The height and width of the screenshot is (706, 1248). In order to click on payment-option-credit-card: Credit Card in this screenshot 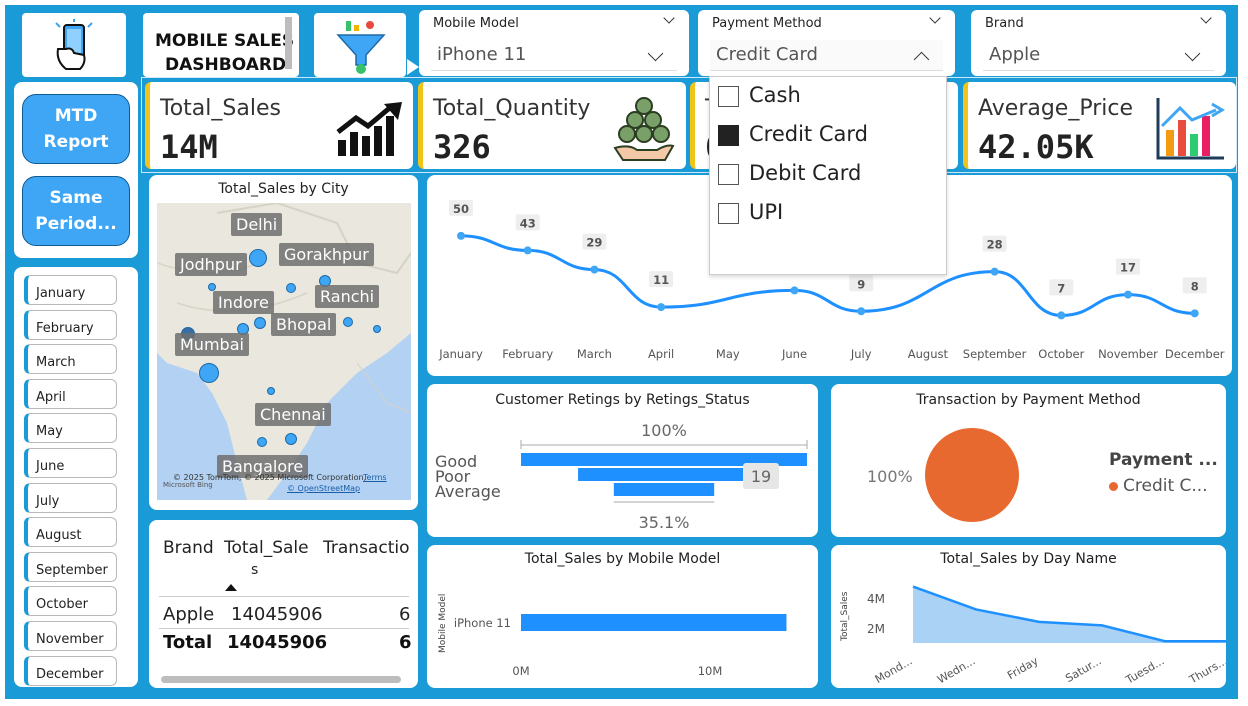, I will do `click(828, 137)`.